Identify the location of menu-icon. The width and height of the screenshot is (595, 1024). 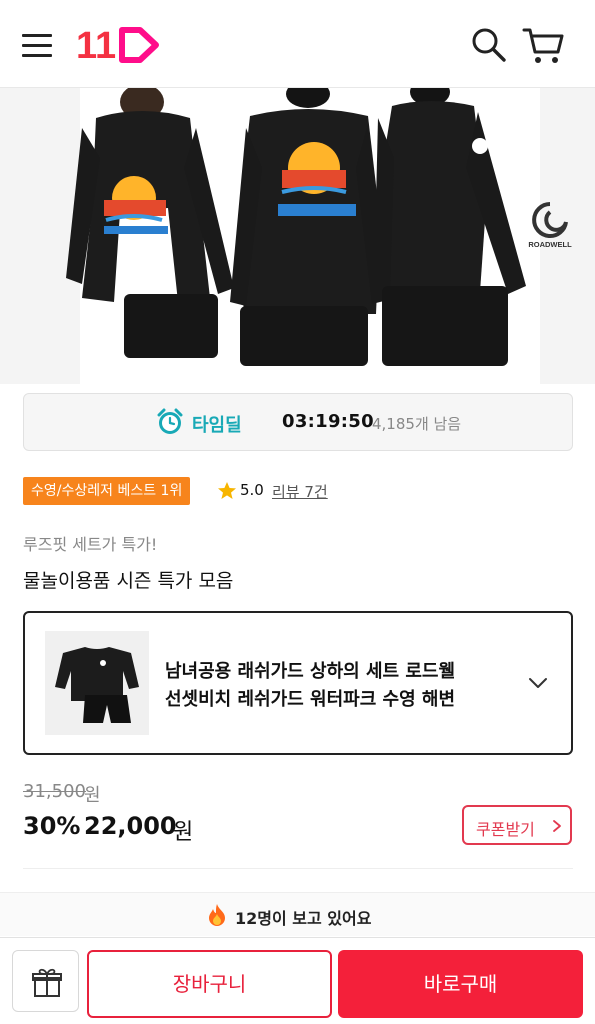
(38, 45).